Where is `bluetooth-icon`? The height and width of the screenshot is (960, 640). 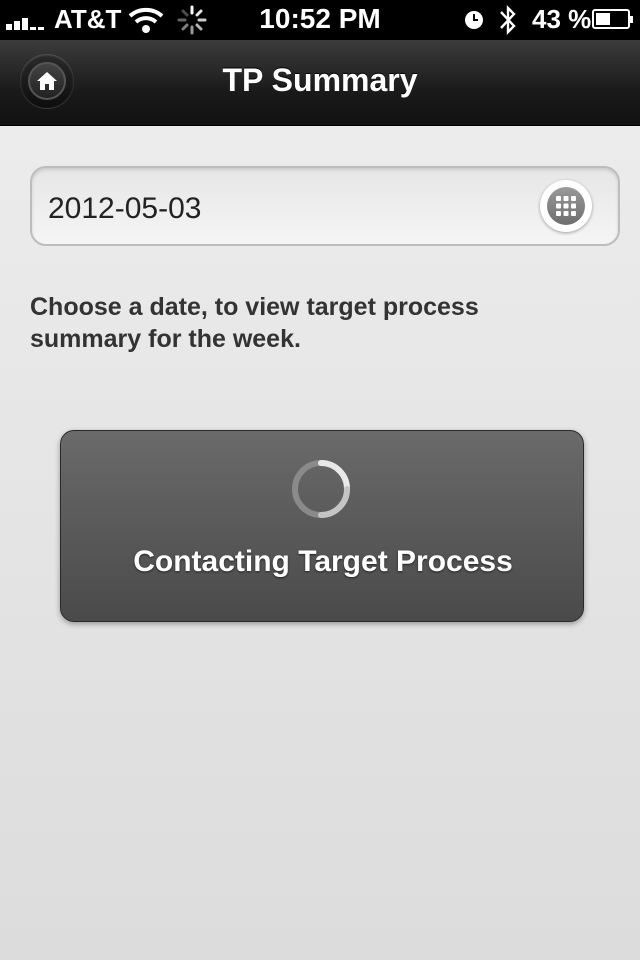
bluetooth-icon is located at coordinates (508, 20).